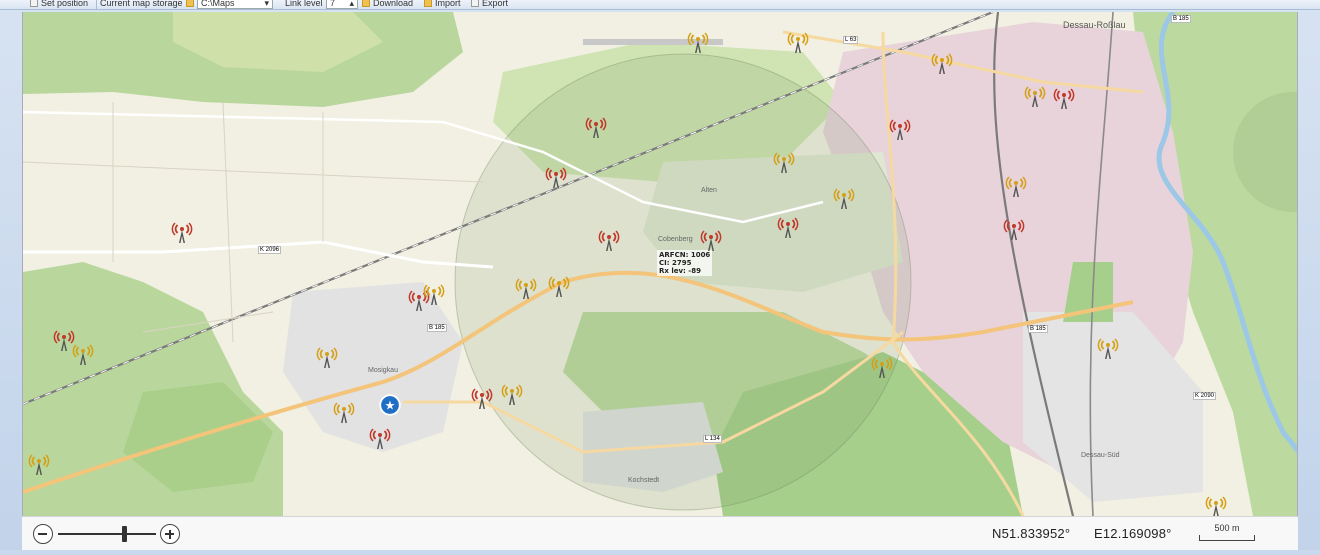 The width and height of the screenshot is (1320, 555). I want to click on place-label: Cobenberg, so click(675, 239).